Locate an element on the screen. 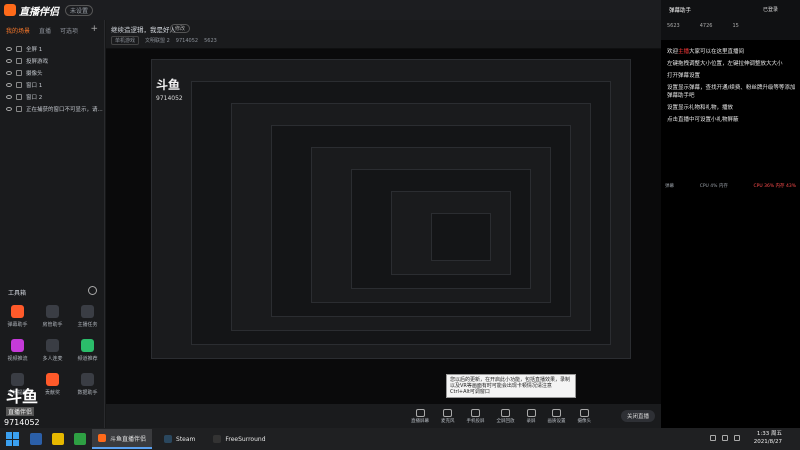 Image resolution: width=800 pixels, height=450 pixels. source-label: 投屏游戏 is located at coordinates (37, 62).